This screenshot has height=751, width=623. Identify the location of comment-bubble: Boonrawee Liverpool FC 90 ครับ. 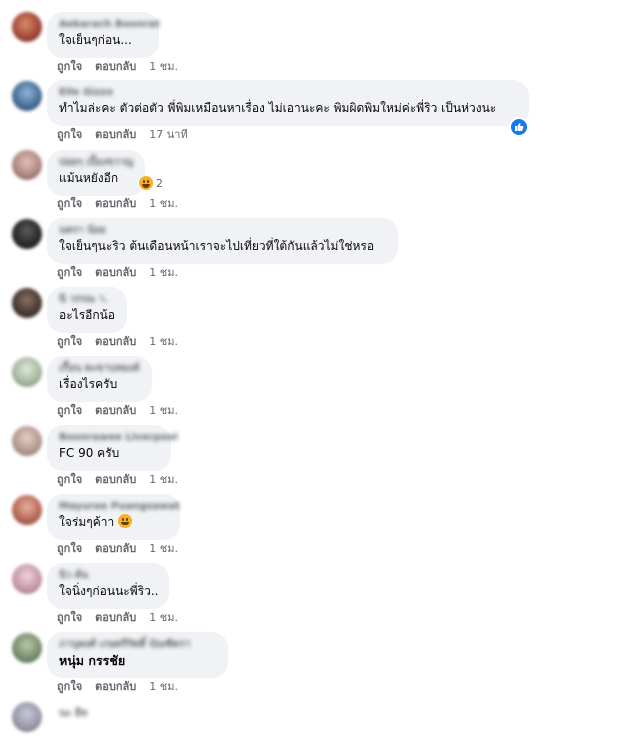
(112, 448).